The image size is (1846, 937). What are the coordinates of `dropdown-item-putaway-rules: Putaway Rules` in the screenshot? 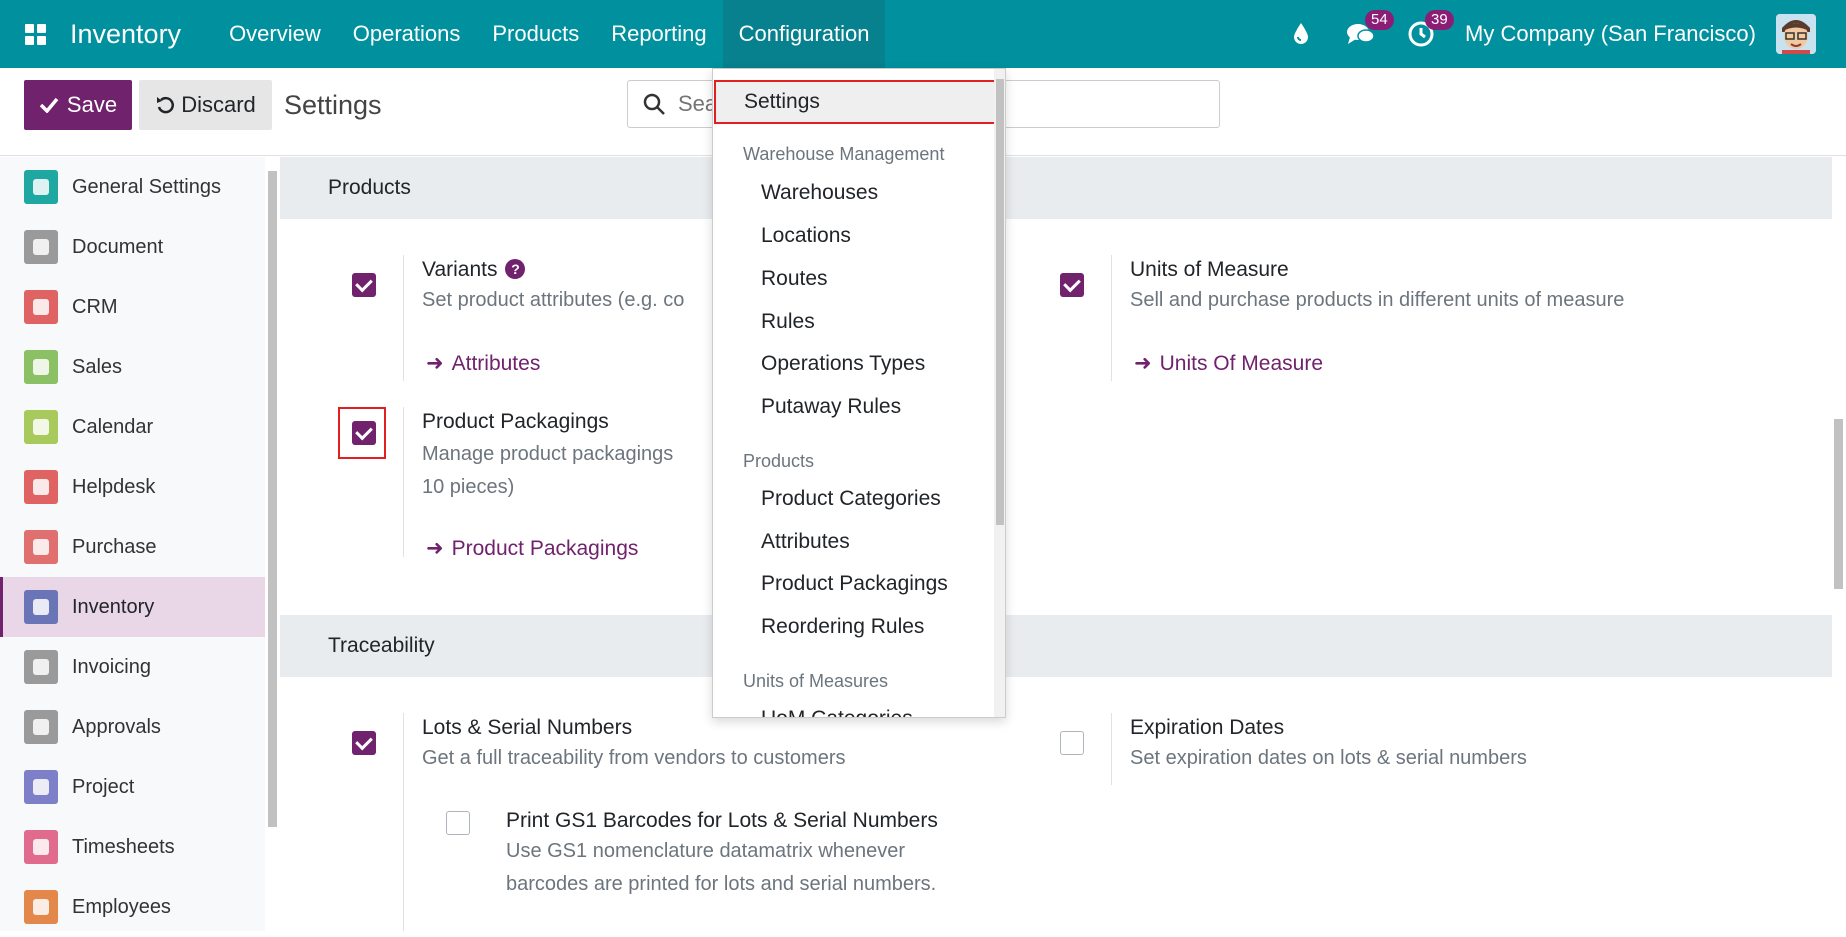 It's located at (831, 407).